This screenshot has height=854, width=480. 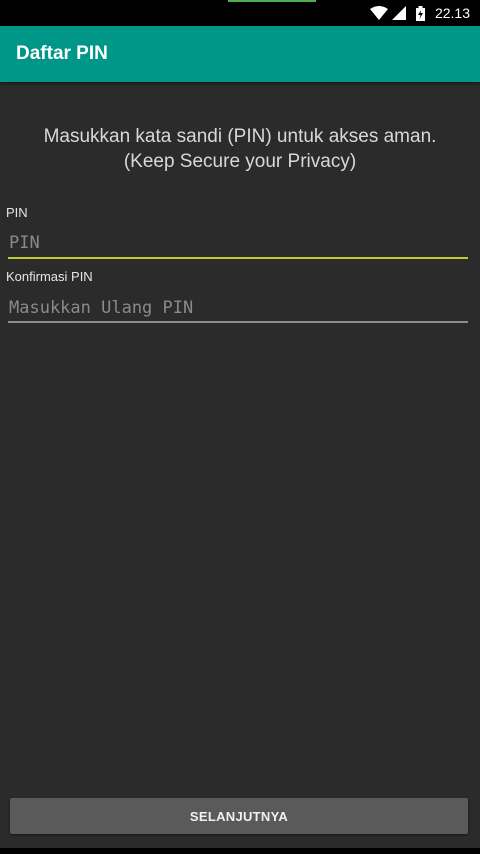 I want to click on wifi-icon, so click(x=378, y=13).